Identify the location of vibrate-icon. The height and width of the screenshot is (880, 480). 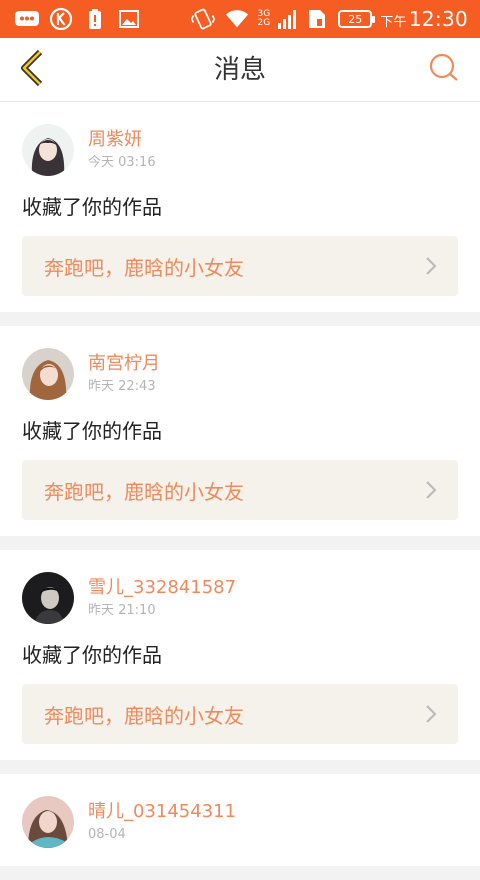
(203, 19).